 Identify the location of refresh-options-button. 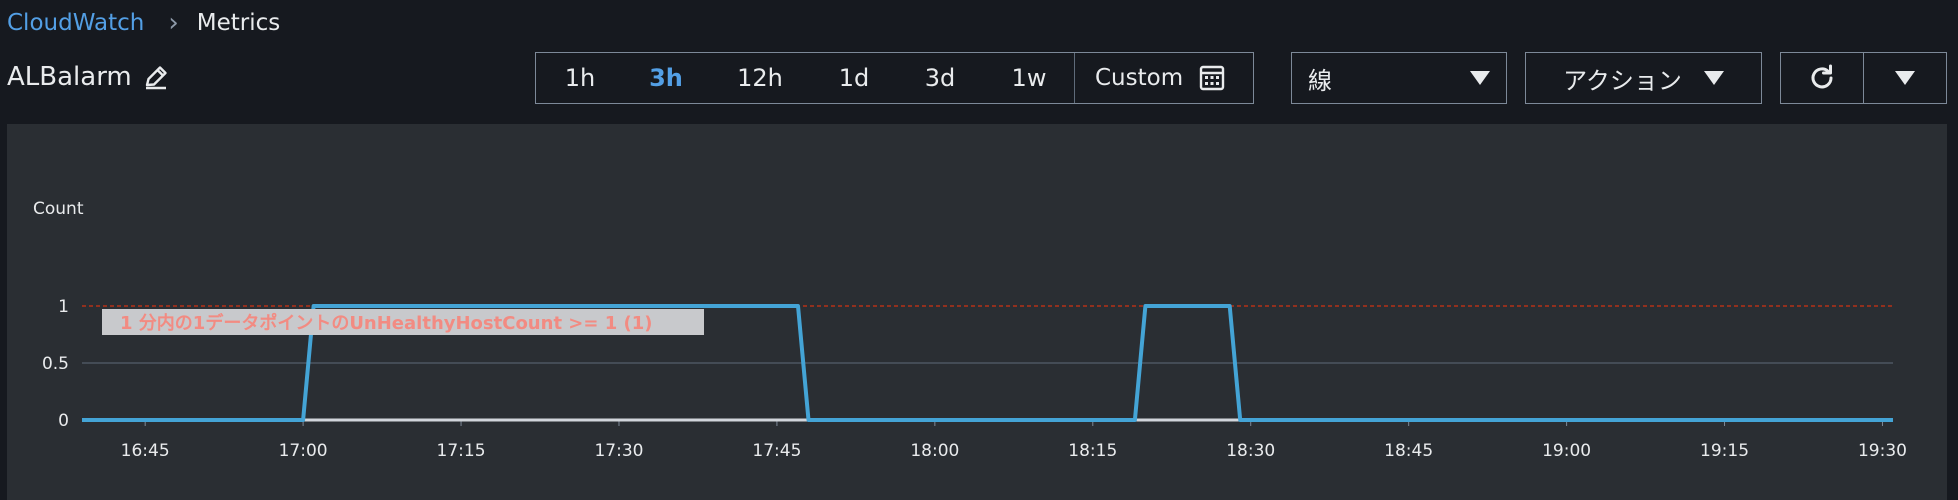
(1905, 78).